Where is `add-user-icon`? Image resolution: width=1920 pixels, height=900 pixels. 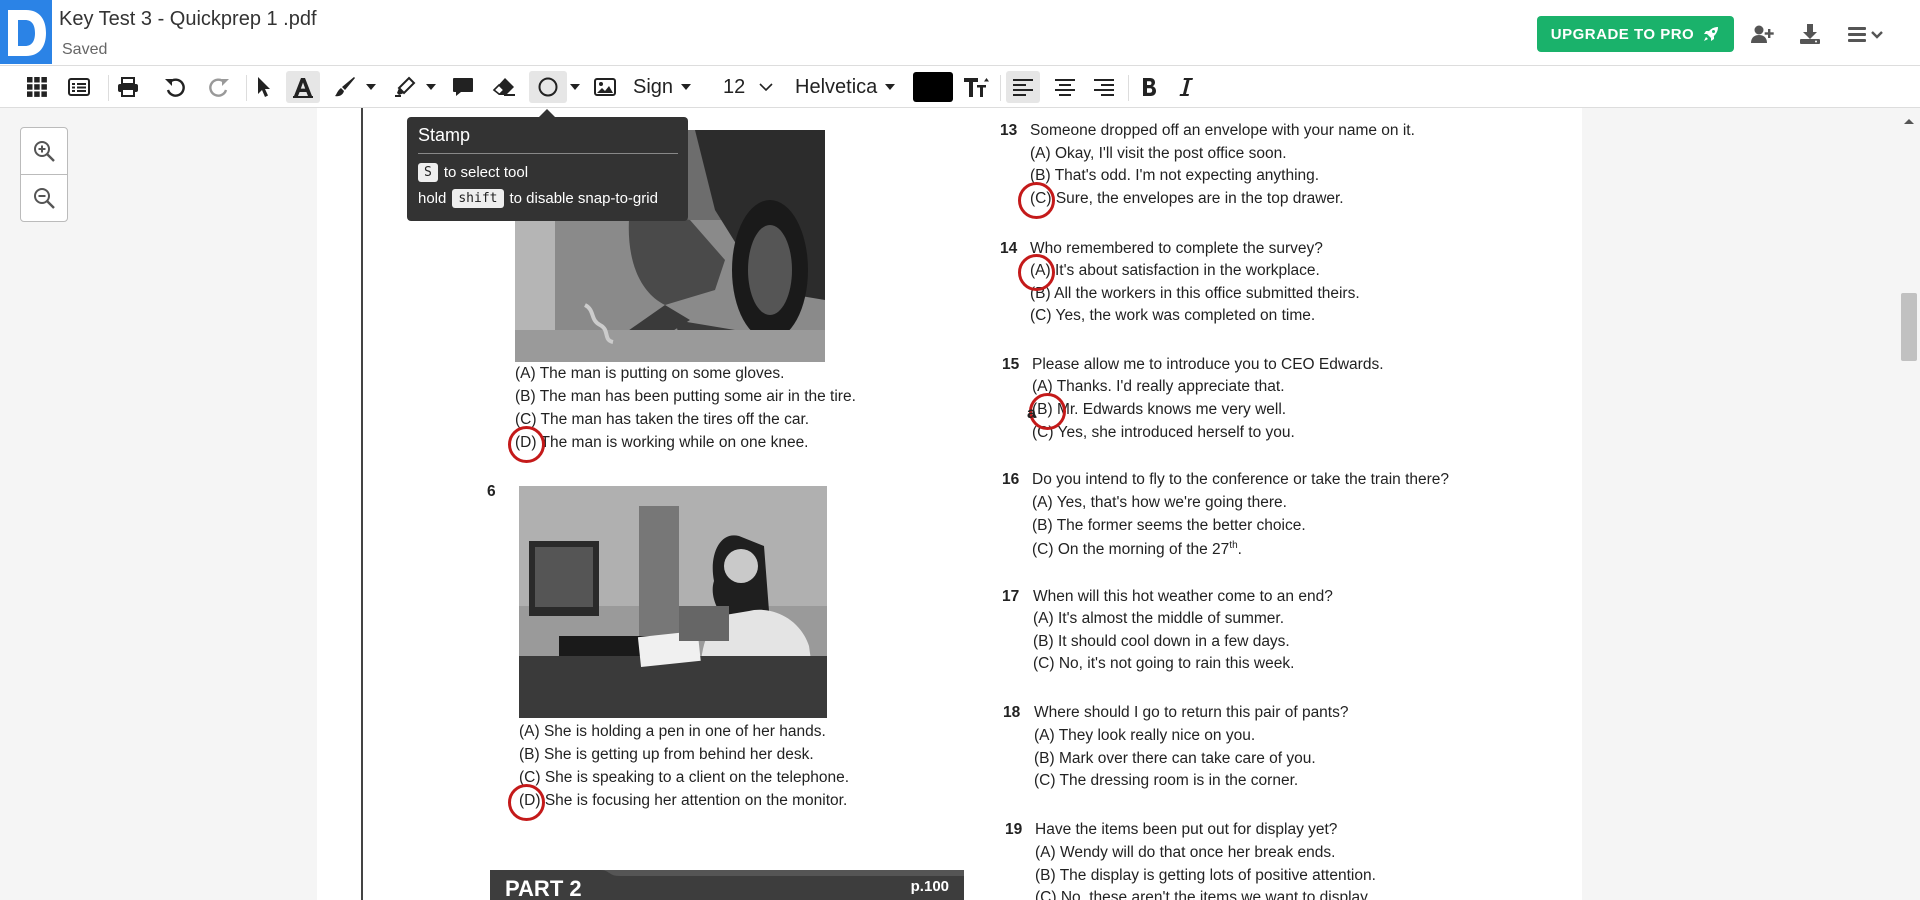 add-user-icon is located at coordinates (1762, 34).